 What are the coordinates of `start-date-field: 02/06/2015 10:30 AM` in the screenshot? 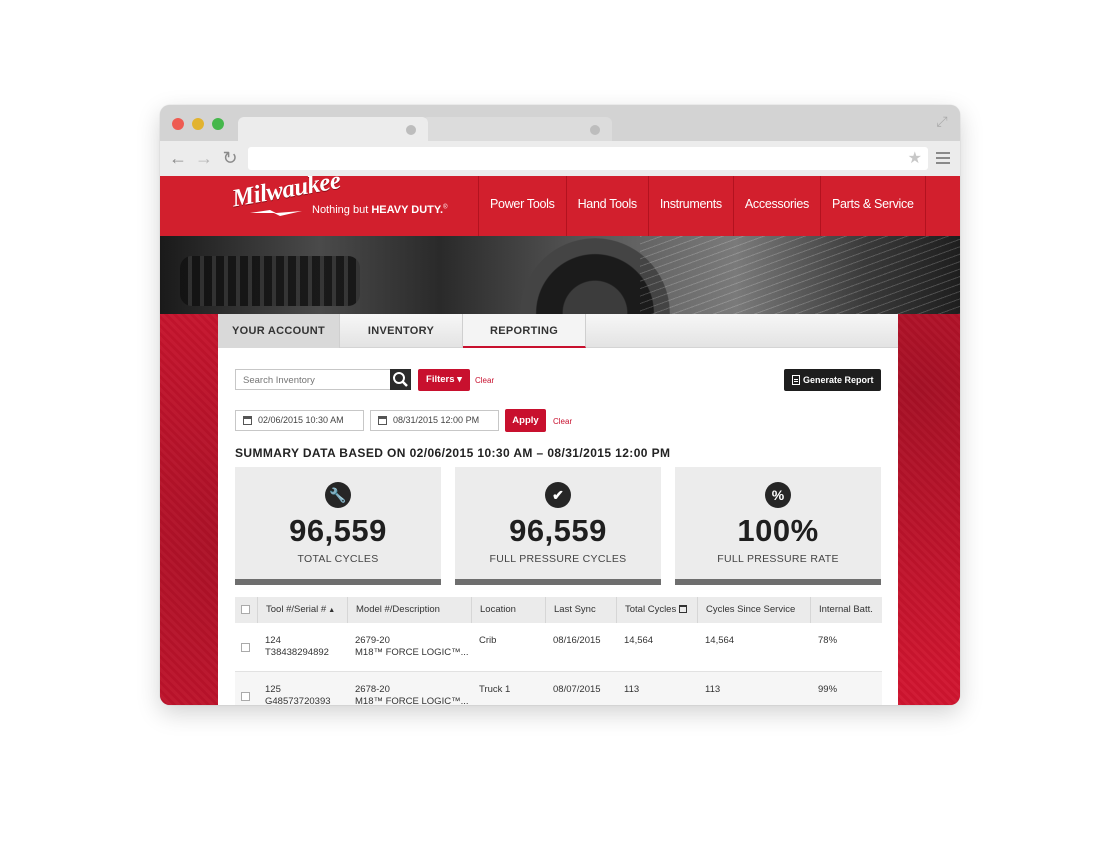 It's located at (299, 420).